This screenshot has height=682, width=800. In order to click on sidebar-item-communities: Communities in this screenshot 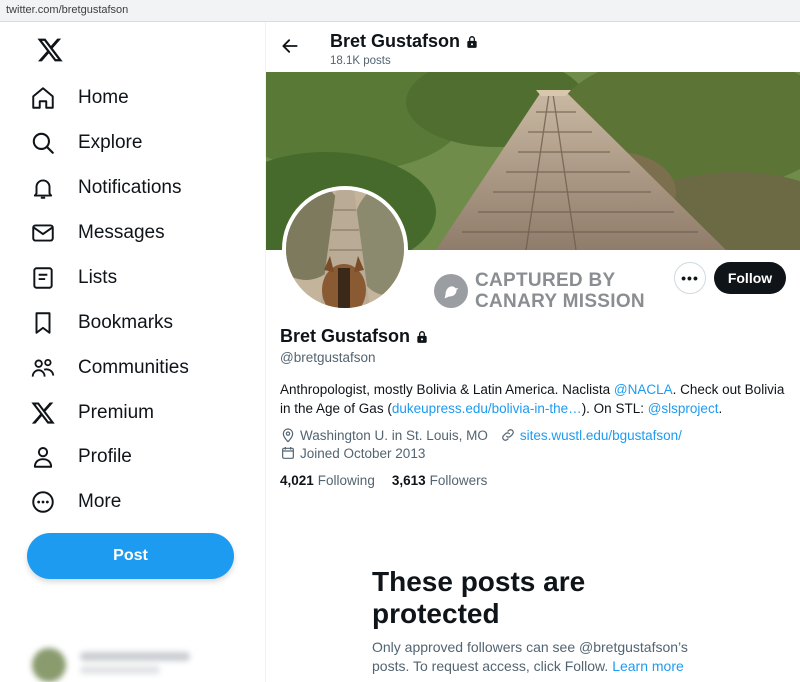, I will do `click(109, 368)`.